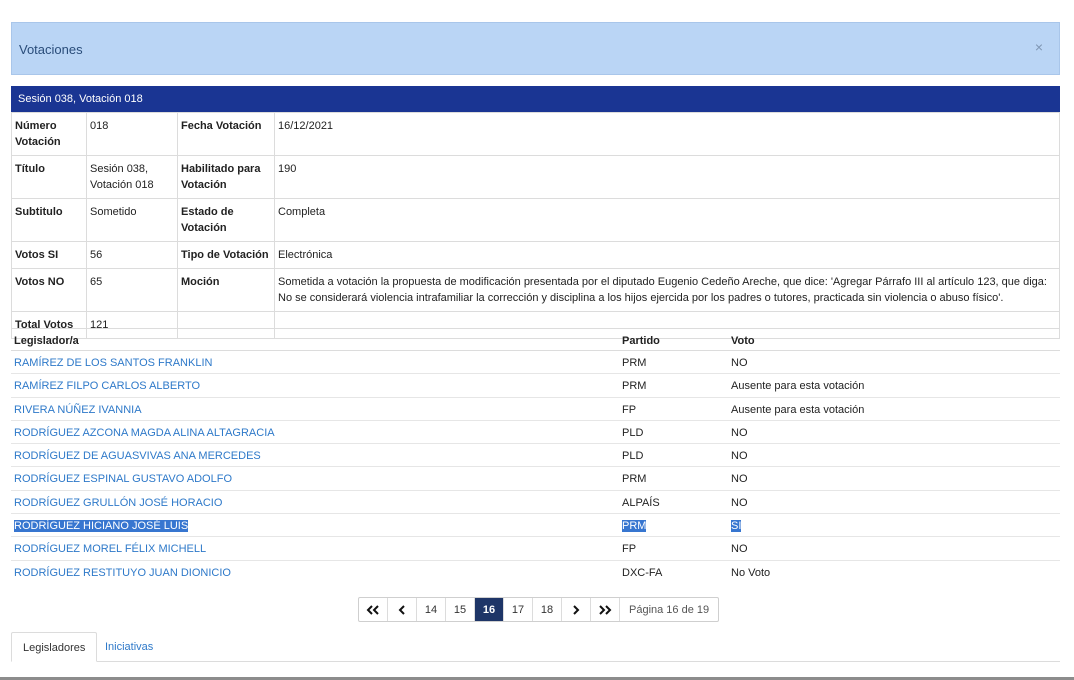 The width and height of the screenshot is (1074, 680). I want to click on legislator-link: RODRÍGUEZ AZCONA MAGDA ALINA ALTAGRACIA, so click(144, 433).